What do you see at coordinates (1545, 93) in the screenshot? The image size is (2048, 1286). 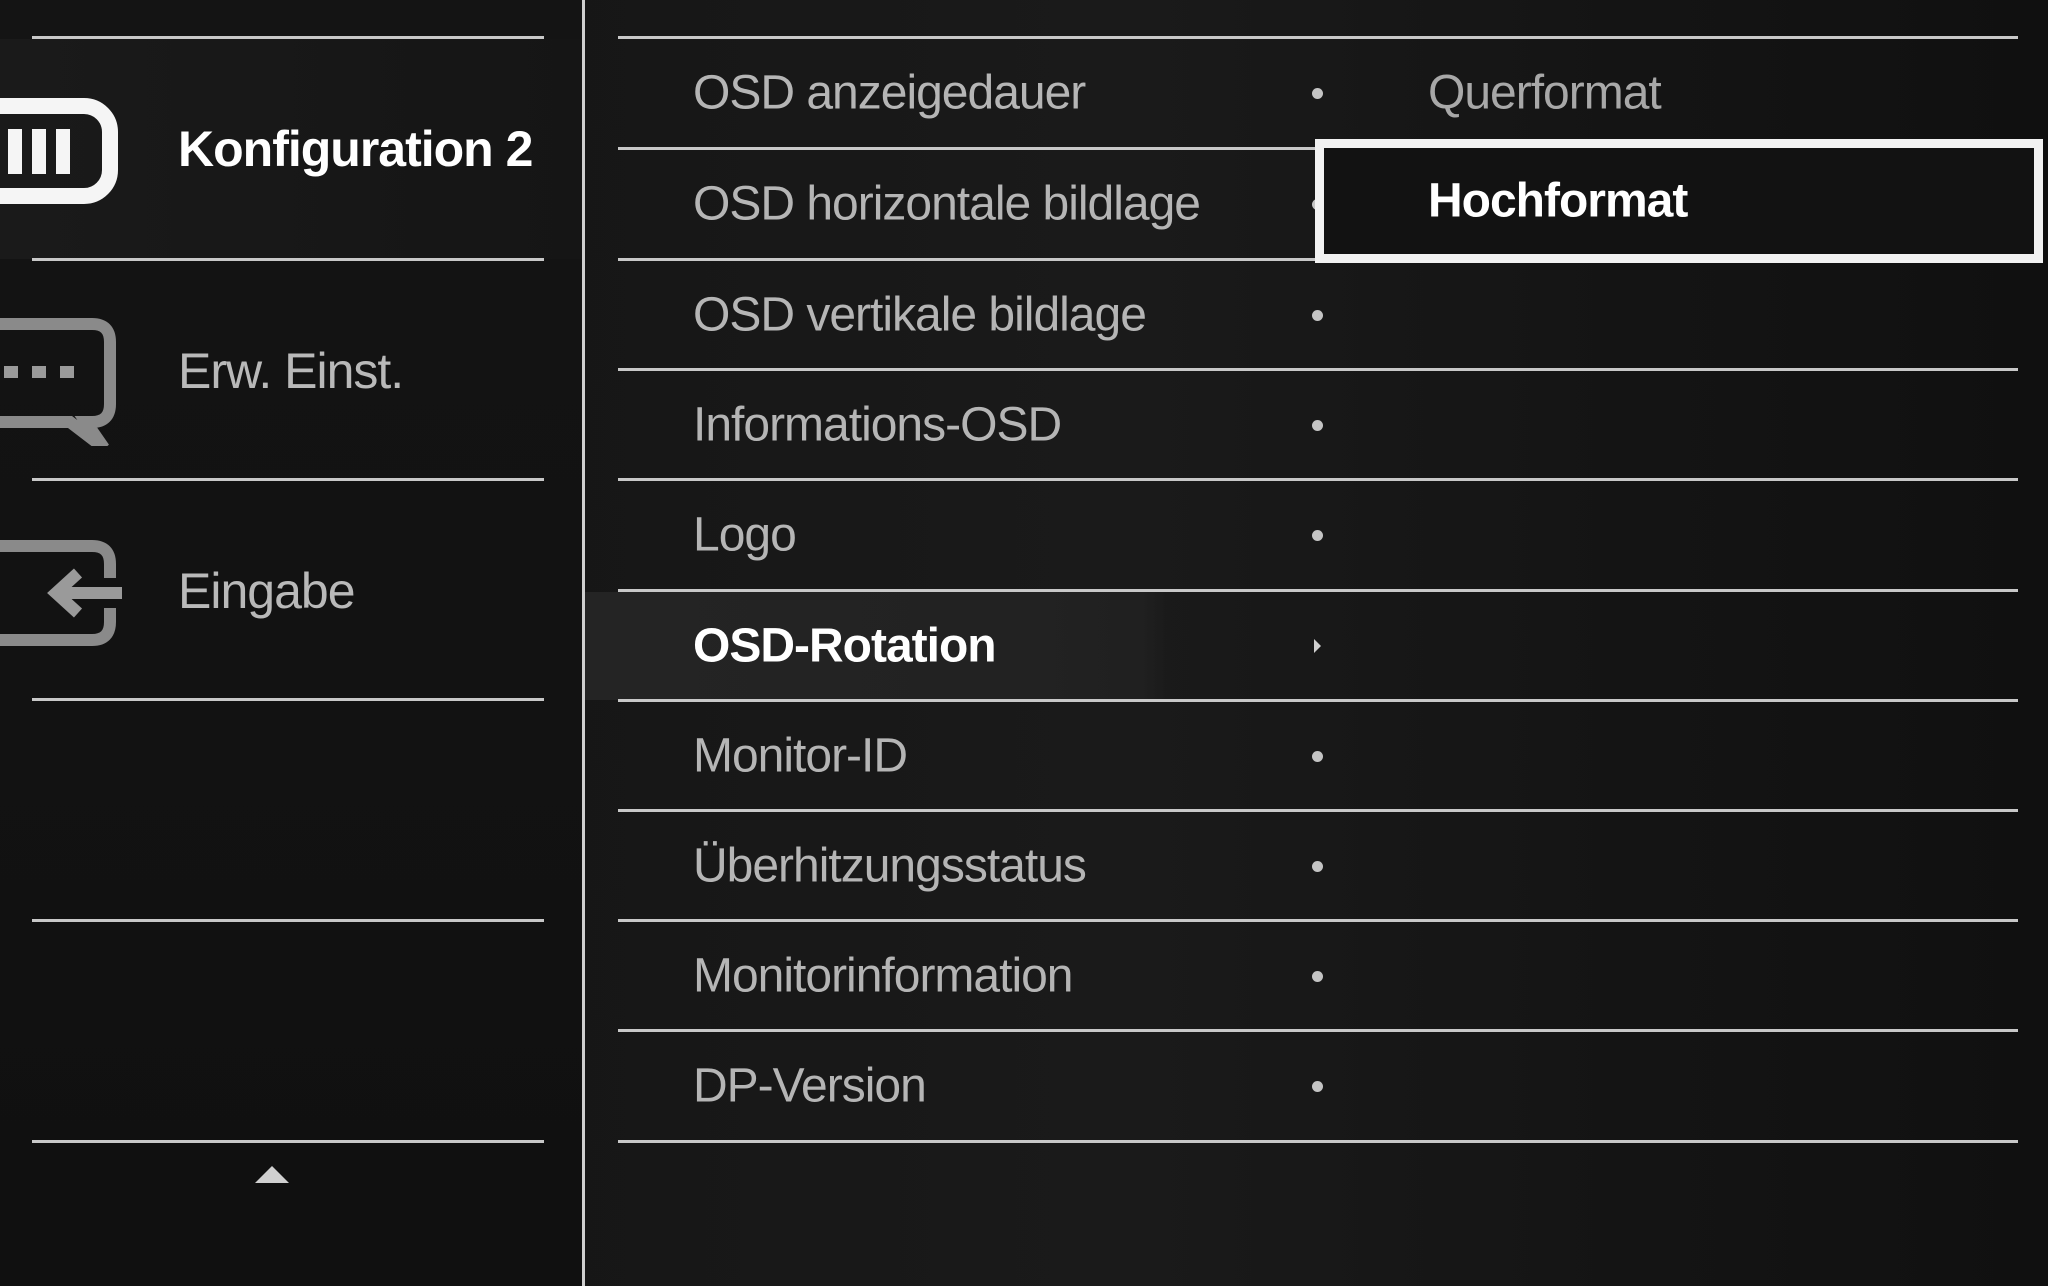 I see `option-label: Querformat` at bounding box center [1545, 93].